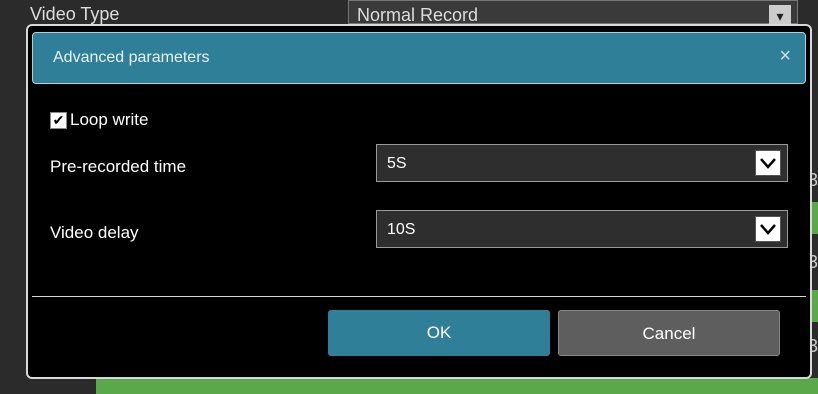 Image resolution: width=818 pixels, height=394 pixels. I want to click on loop-write-checkbox-row: ✔ Loop write, so click(99, 120).